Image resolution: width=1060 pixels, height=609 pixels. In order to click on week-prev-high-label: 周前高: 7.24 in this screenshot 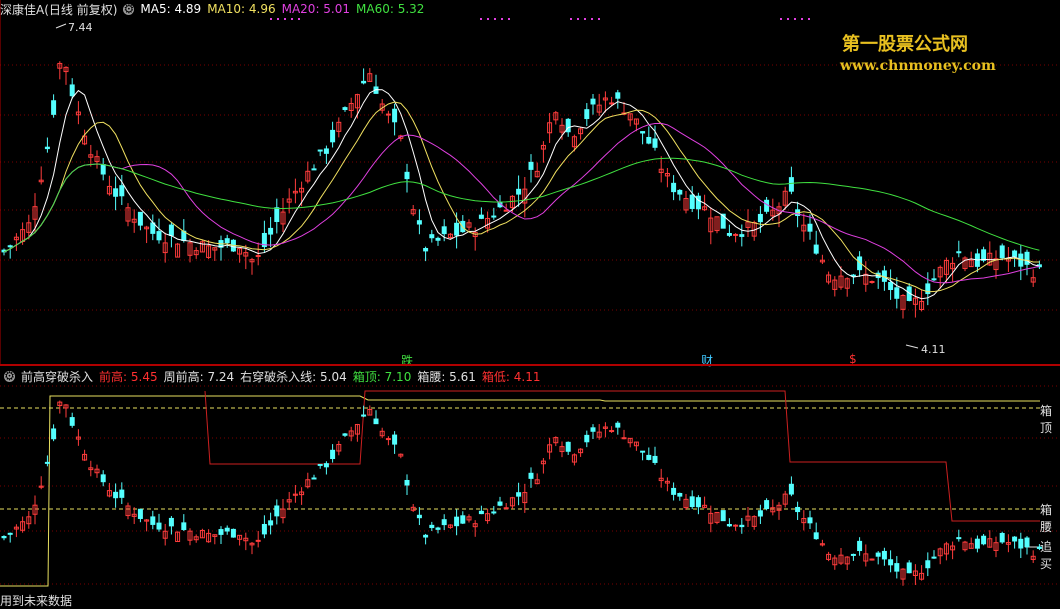, I will do `click(199, 376)`.